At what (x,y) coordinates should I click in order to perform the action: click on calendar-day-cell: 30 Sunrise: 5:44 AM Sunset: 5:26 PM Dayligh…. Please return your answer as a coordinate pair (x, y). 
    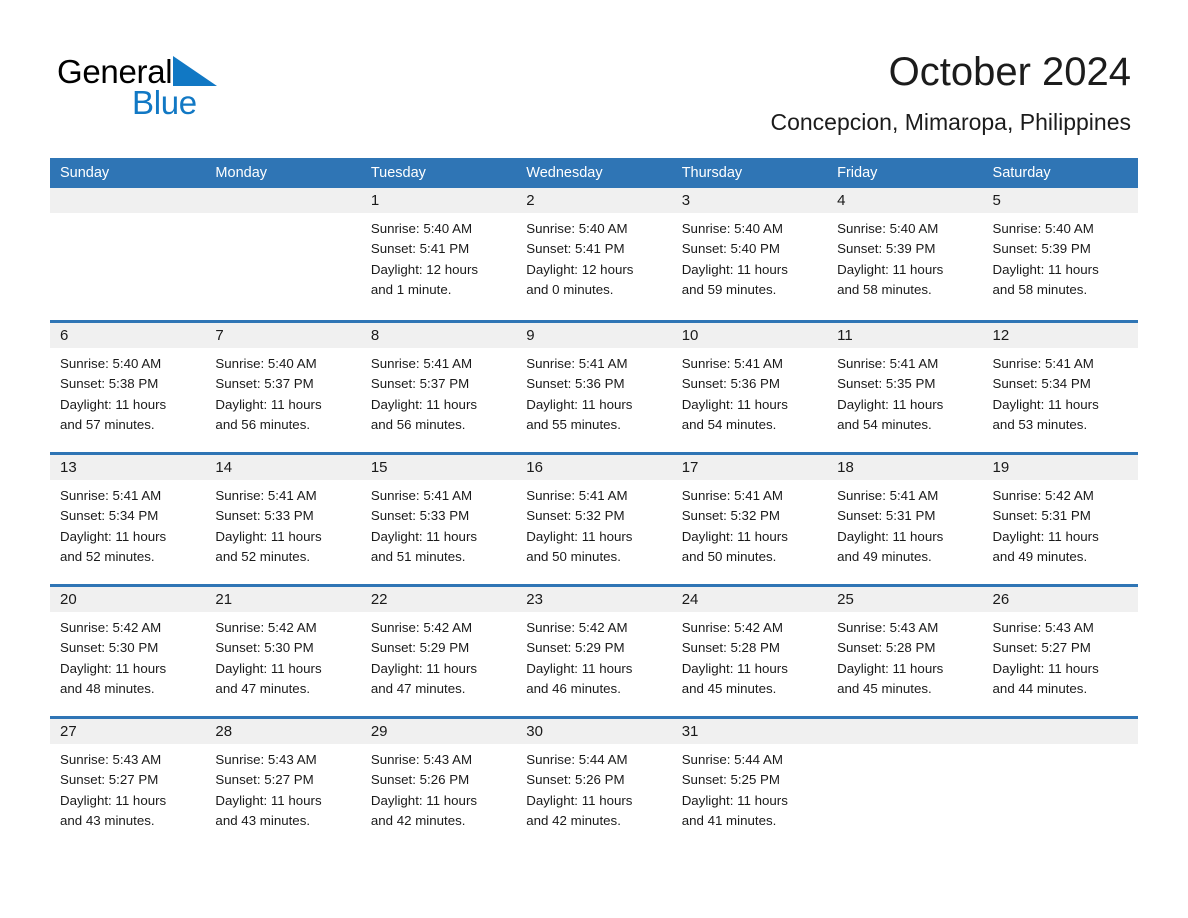
    Looking at the image, I should click on (594, 783).